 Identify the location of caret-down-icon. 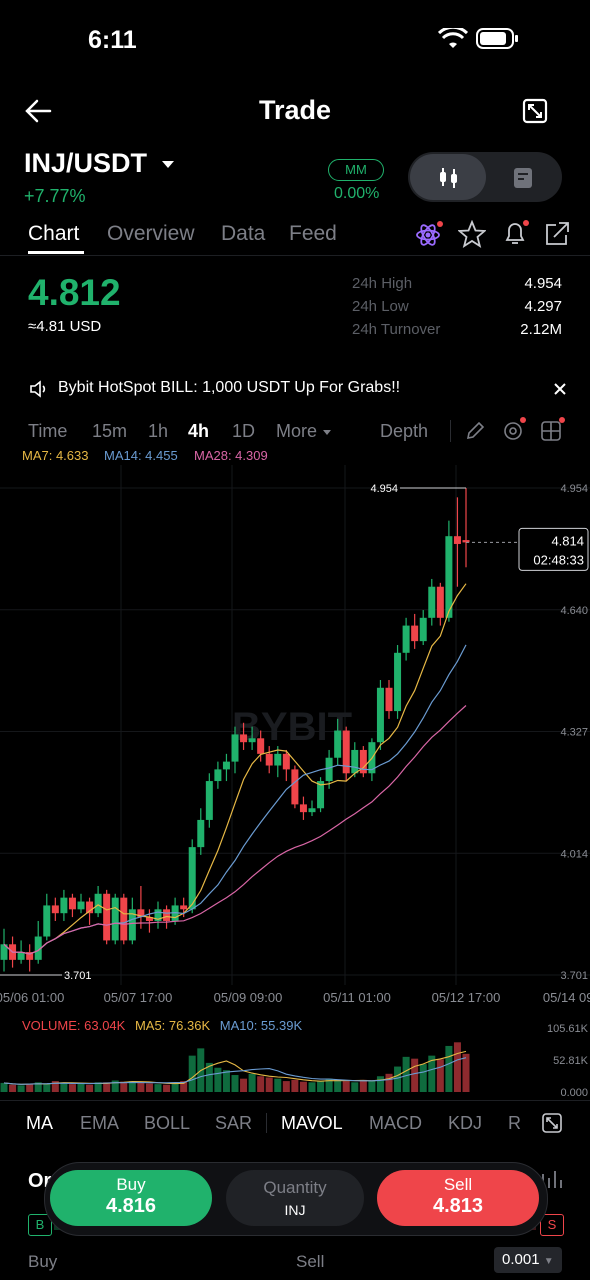
(327, 432).